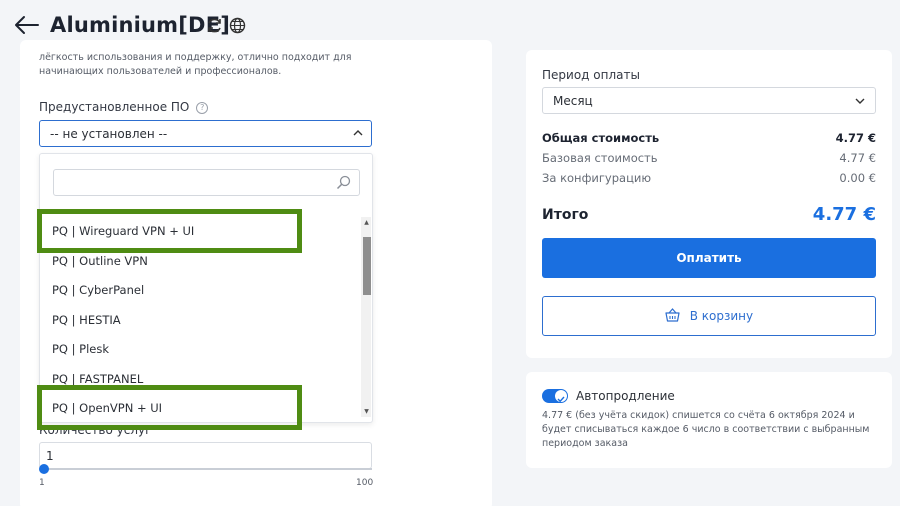  Describe the element at coordinates (214, 25) in the screenshot. I see `refresh-icon` at that location.